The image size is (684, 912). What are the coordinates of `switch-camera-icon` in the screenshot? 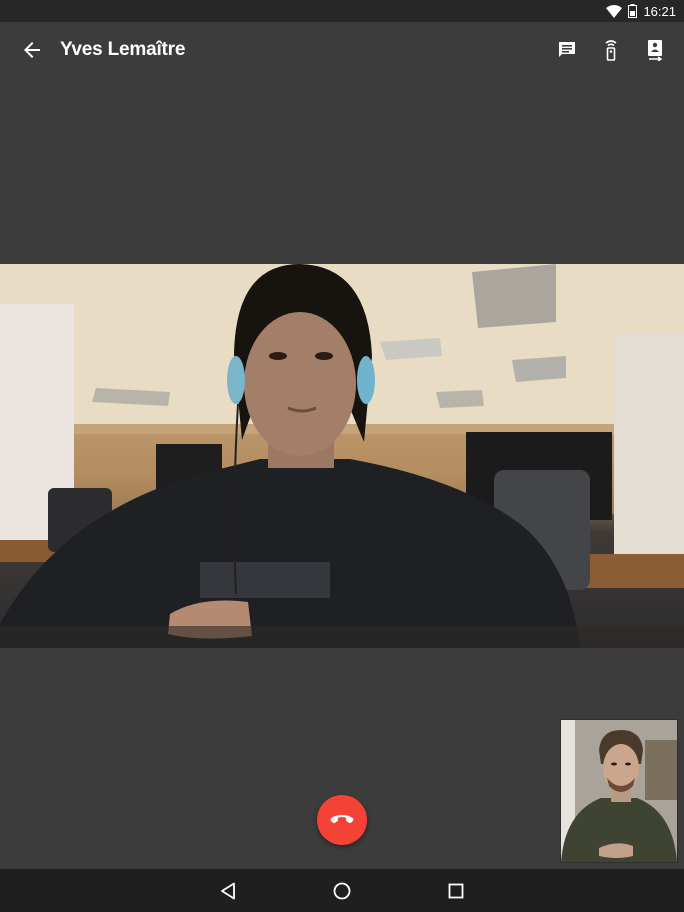 It's located at (655, 50).